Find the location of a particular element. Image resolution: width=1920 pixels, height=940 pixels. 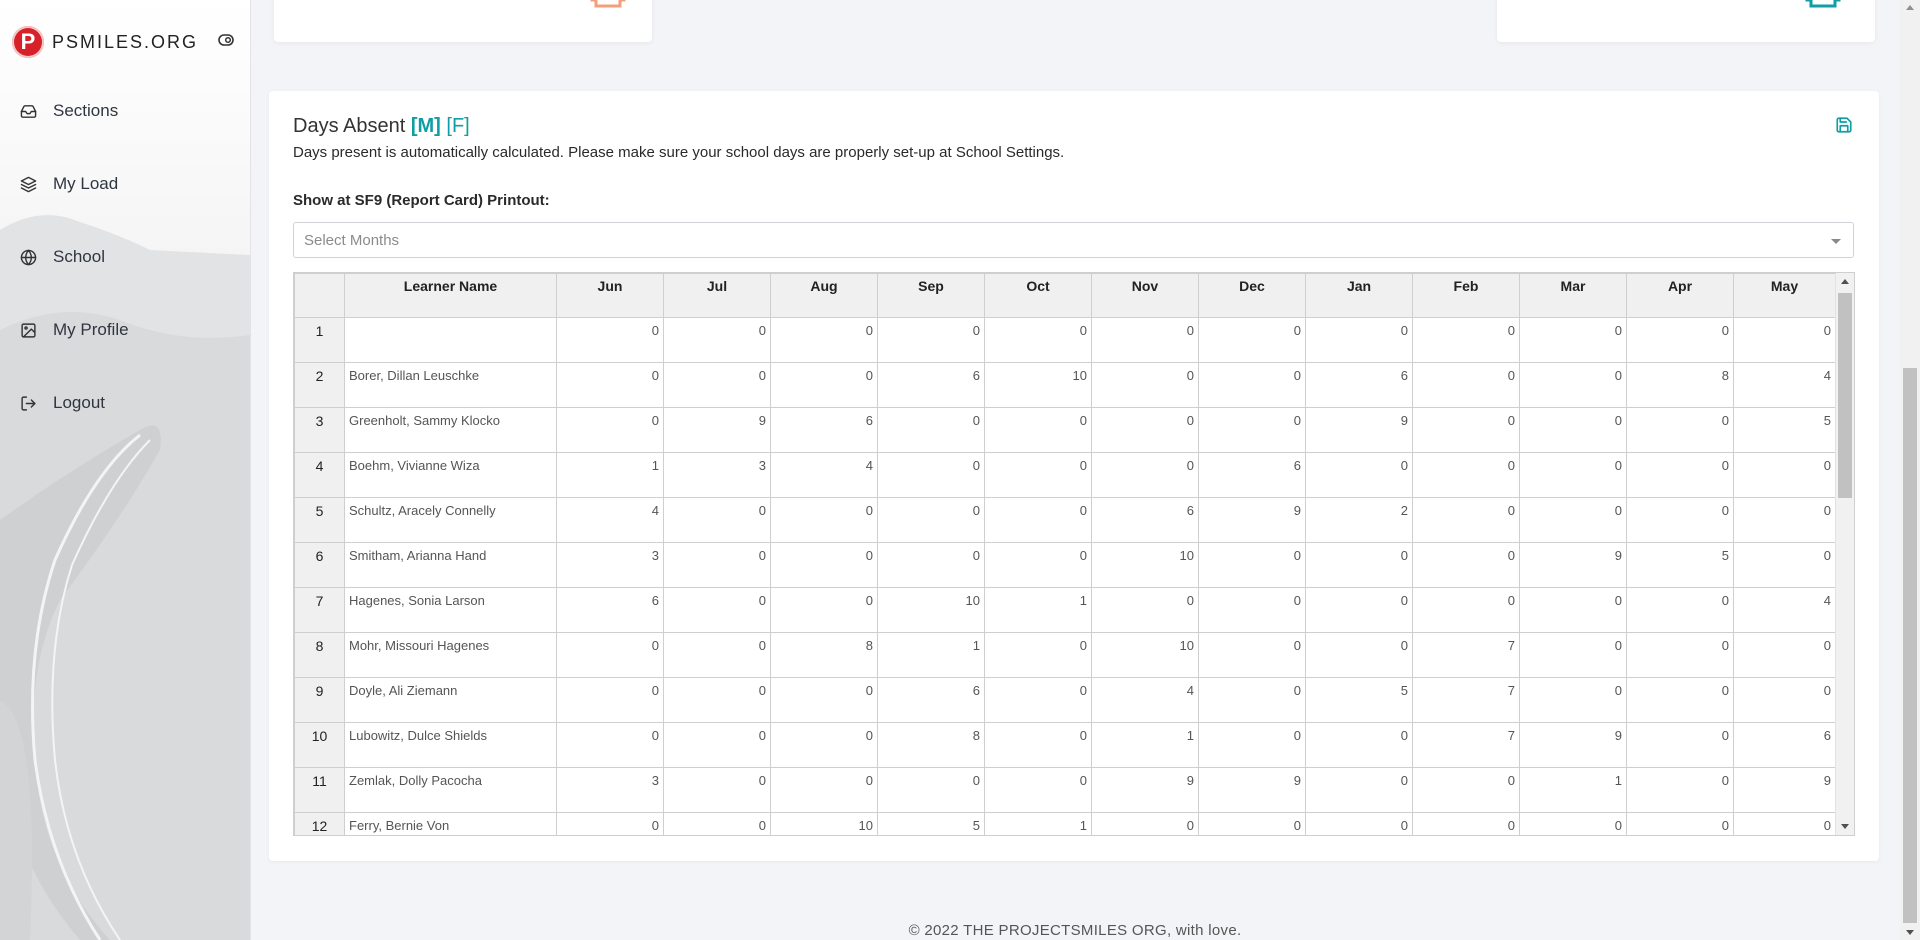

brand: P PSMILES.ORG is located at coordinates (105, 42).